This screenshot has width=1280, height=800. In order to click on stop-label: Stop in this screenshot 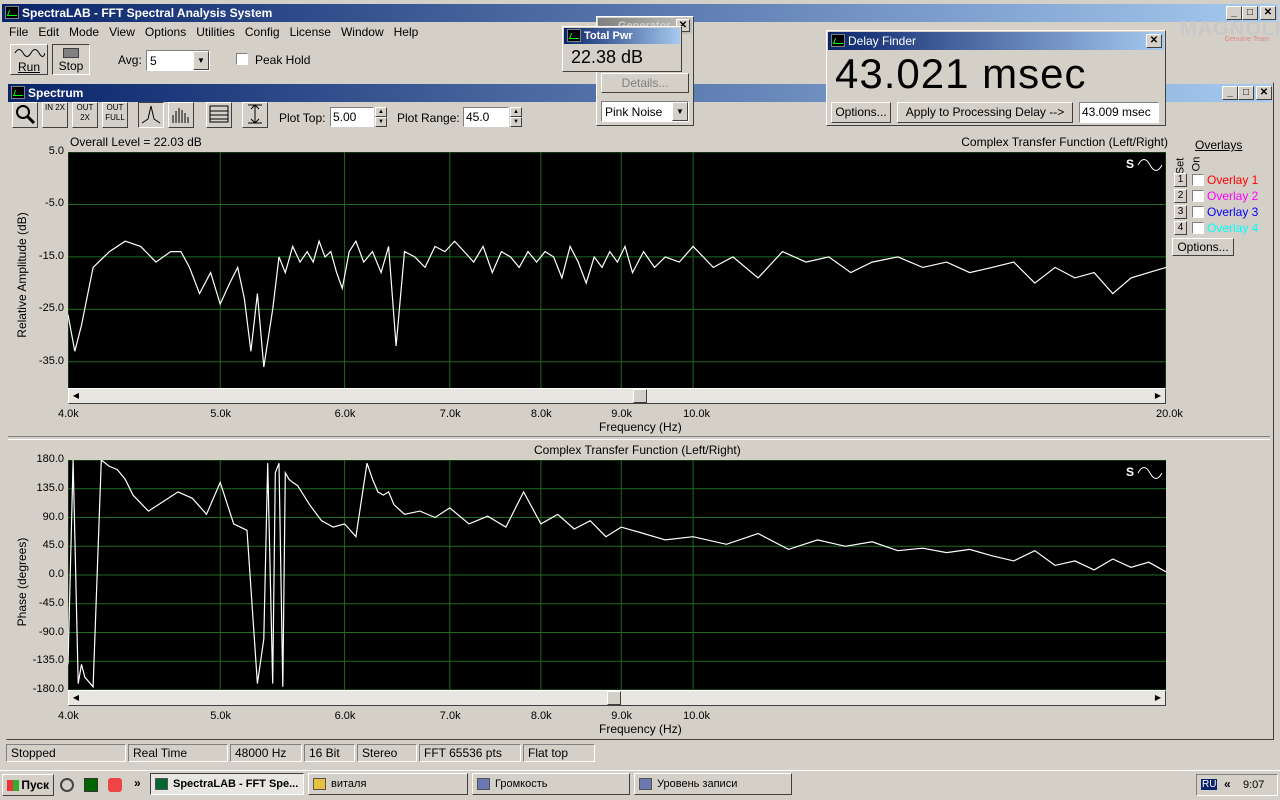, I will do `click(71, 66)`.